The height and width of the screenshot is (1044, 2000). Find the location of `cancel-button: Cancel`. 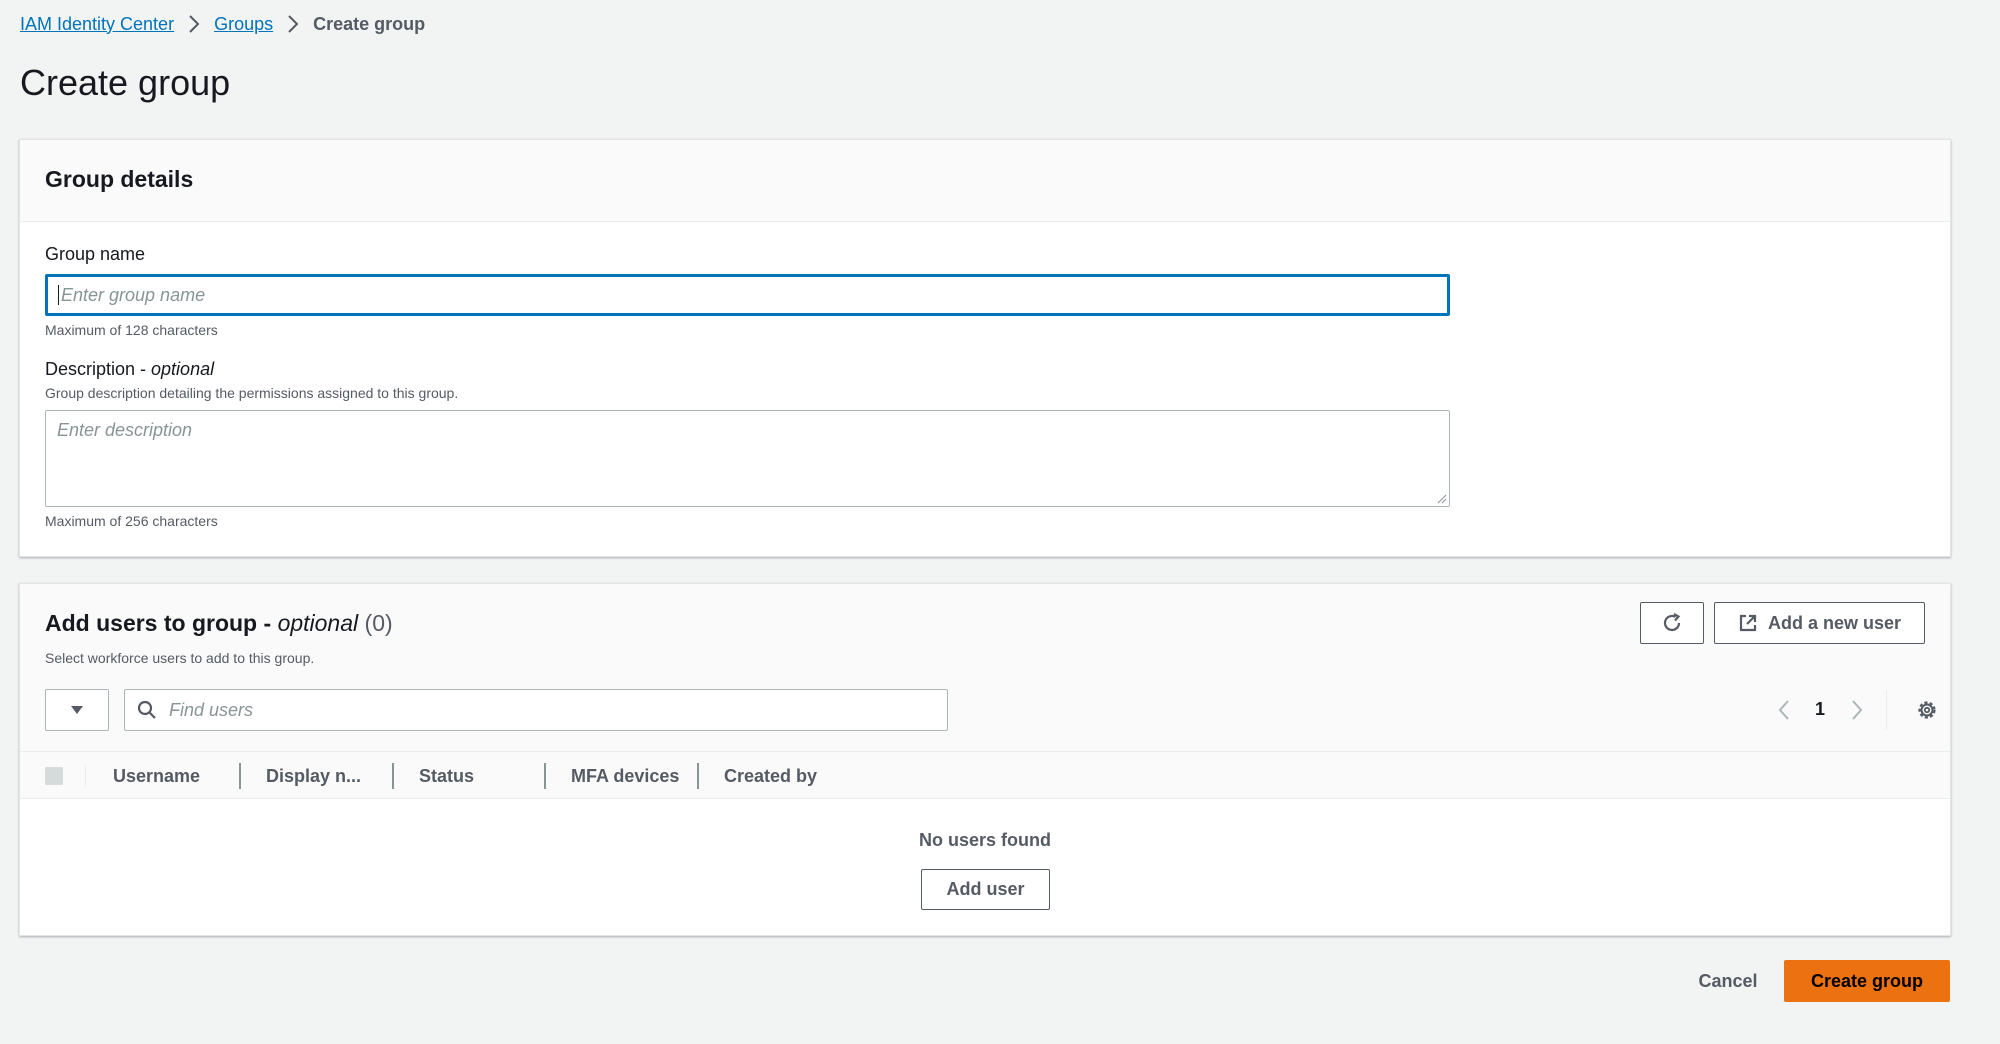

cancel-button: Cancel is located at coordinates (1728, 981).